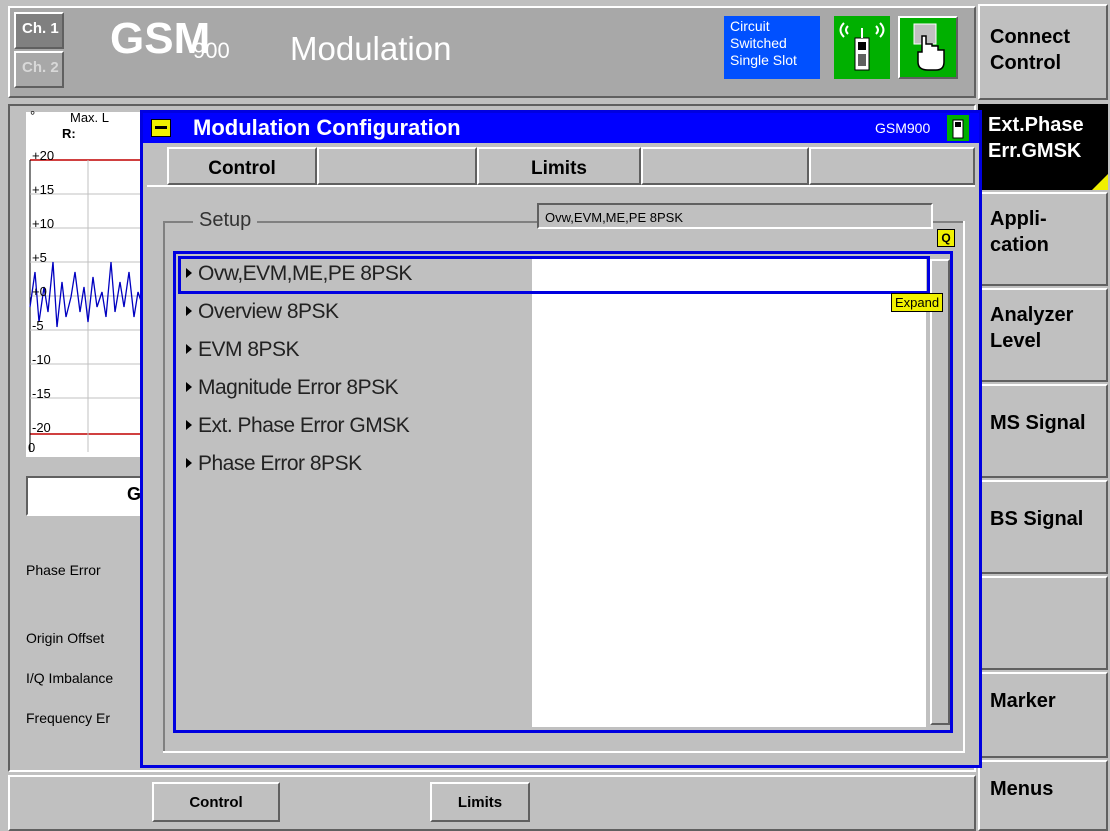 The width and height of the screenshot is (1110, 831). Describe the element at coordinates (917, 302) in the screenshot. I see `expand-button: Expand` at that location.